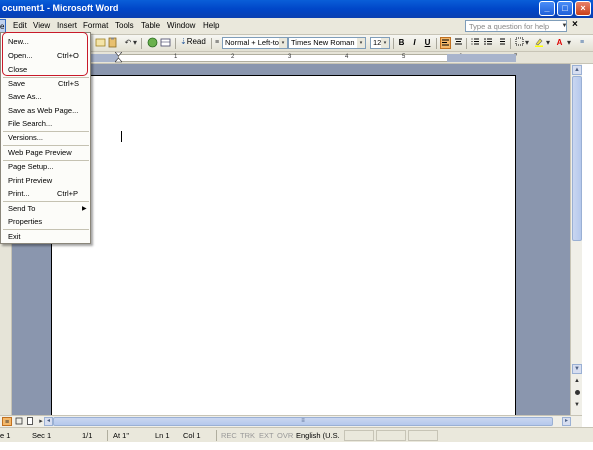  Describe the element at coordinates (16, 83) in the screenshot. I see `menu-item-save: Save` at that location.